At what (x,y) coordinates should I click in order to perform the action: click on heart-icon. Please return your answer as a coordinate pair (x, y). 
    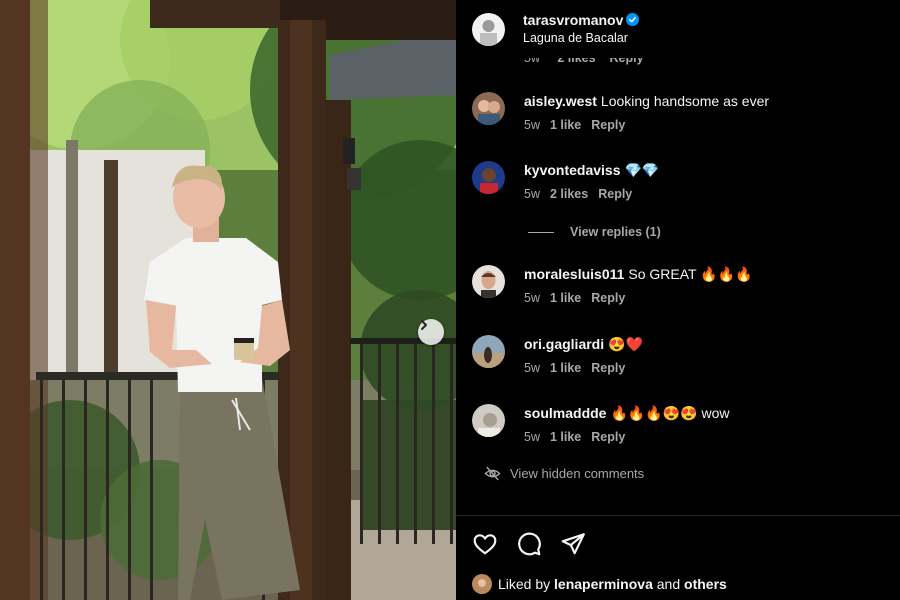
    Looking at the image, I should click on (485, 544).